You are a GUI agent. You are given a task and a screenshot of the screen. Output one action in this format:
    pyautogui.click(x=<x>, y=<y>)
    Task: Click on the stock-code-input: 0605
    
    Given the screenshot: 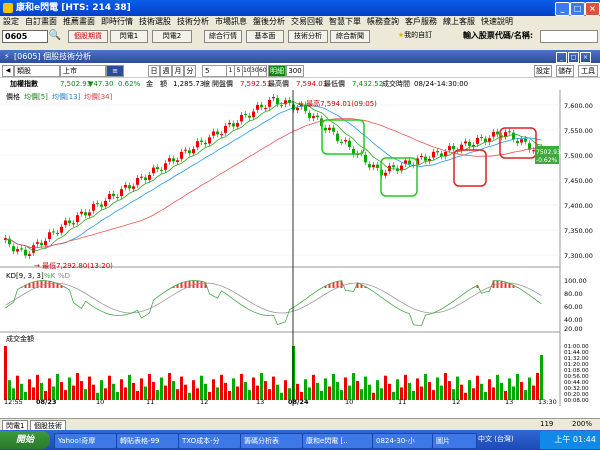 What is the action you would take?
    pyautogui.click(x=25, y=36)
    